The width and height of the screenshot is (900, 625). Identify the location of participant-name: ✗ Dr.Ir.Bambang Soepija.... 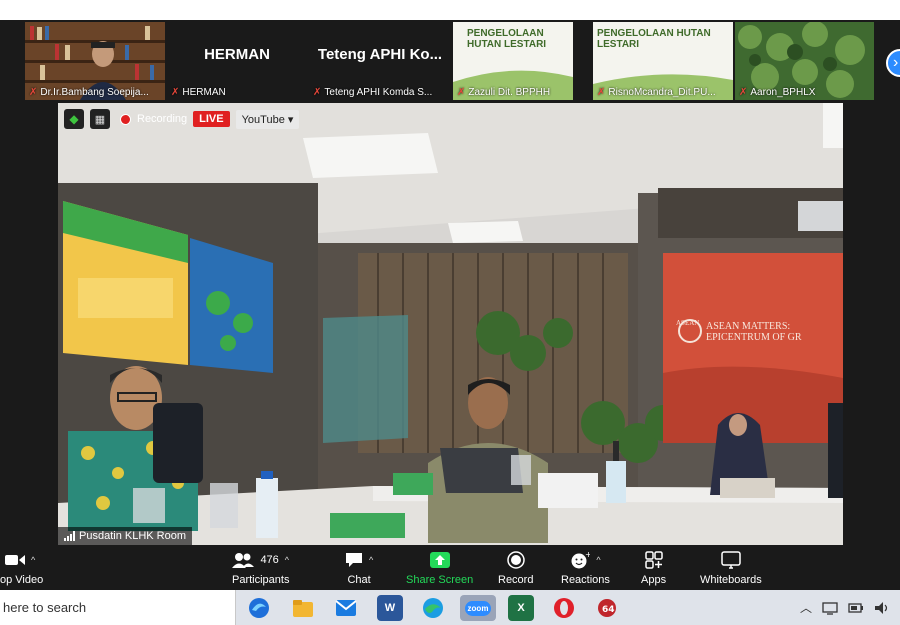
(89, 92).